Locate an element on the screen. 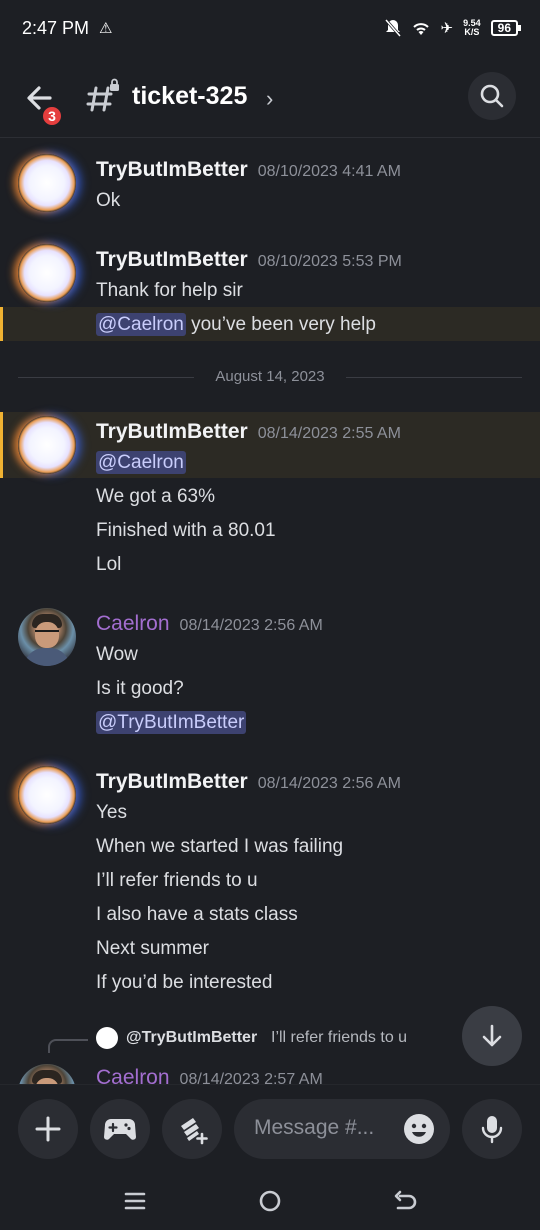  search-button is located at coordinates (492, 96).